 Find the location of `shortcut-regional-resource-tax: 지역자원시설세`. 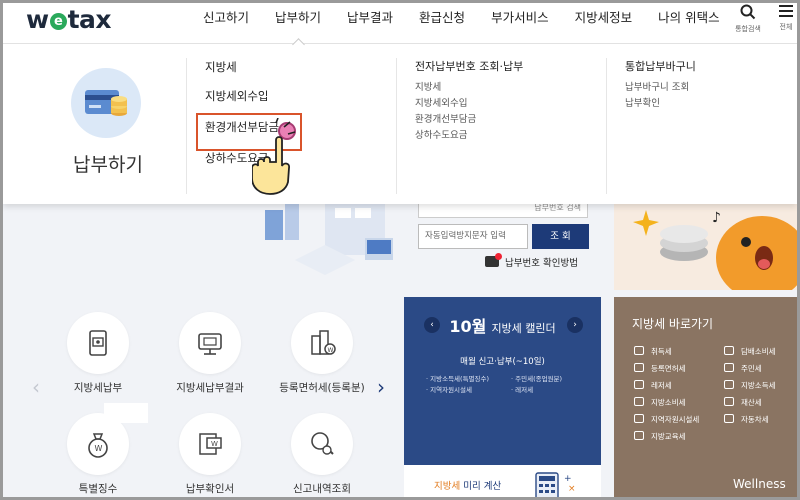

shortcut-regional-resource-tax: 지역자원시설세 is located at coordinates (679, 419).